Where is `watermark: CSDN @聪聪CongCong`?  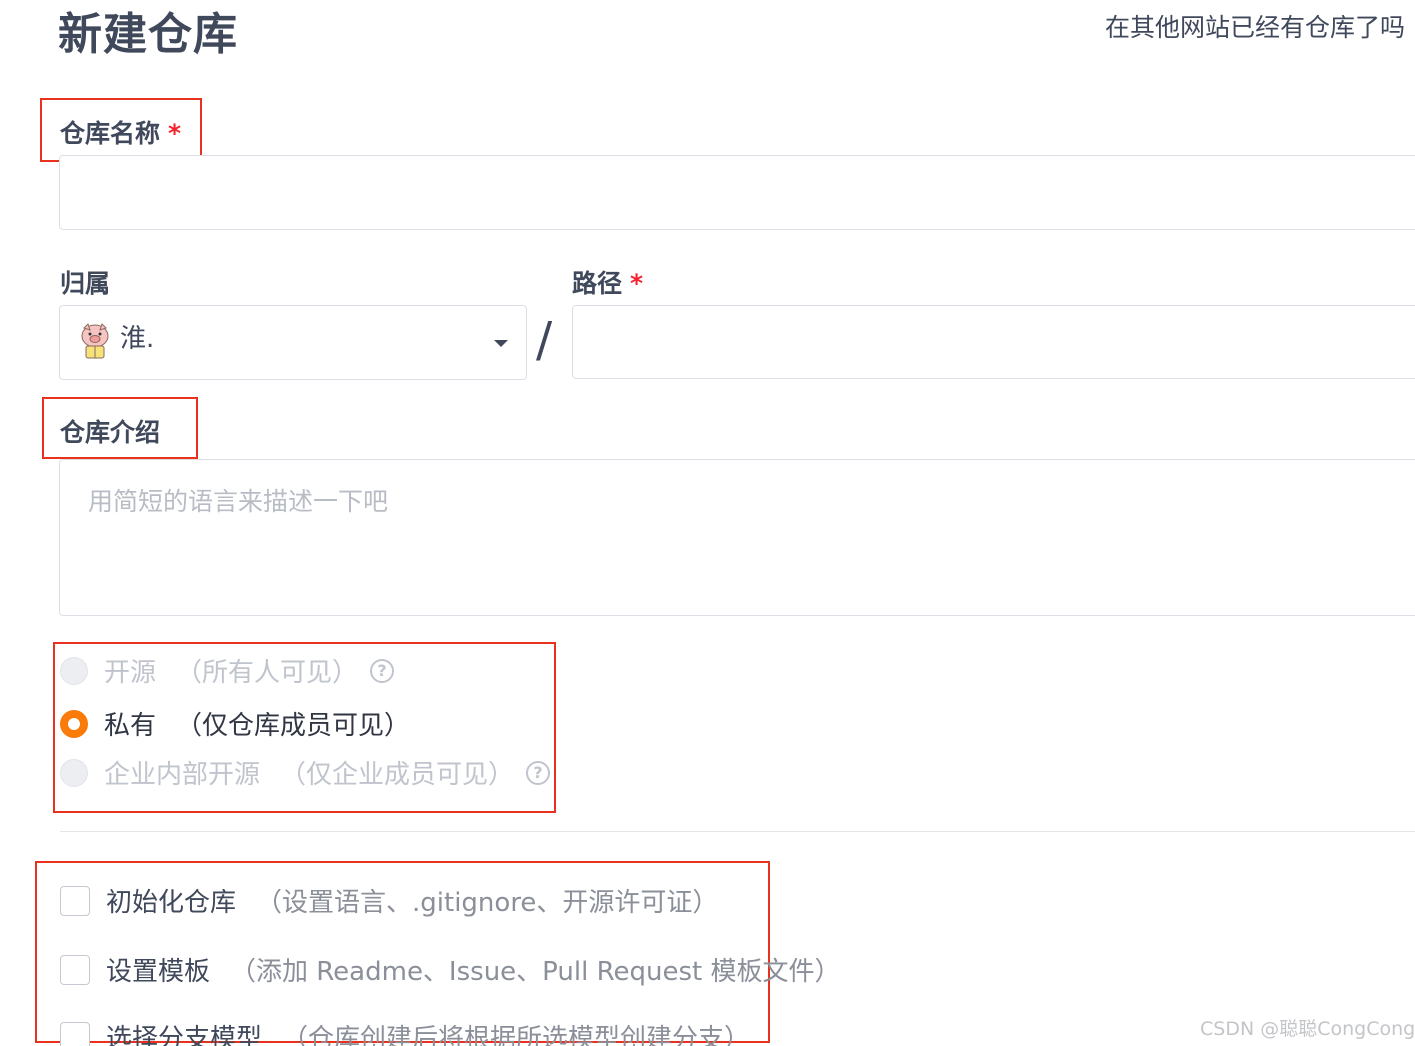 watermark: CSDN @聪聪CongCong is located at coordinates (1307, 1029).